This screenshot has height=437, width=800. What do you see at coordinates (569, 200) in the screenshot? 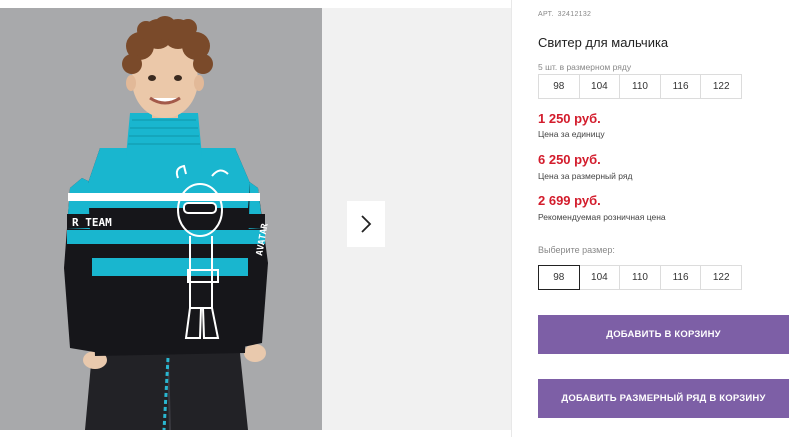
I see `retail-price: 2 699 руб.` at bounding box center [569, 200].